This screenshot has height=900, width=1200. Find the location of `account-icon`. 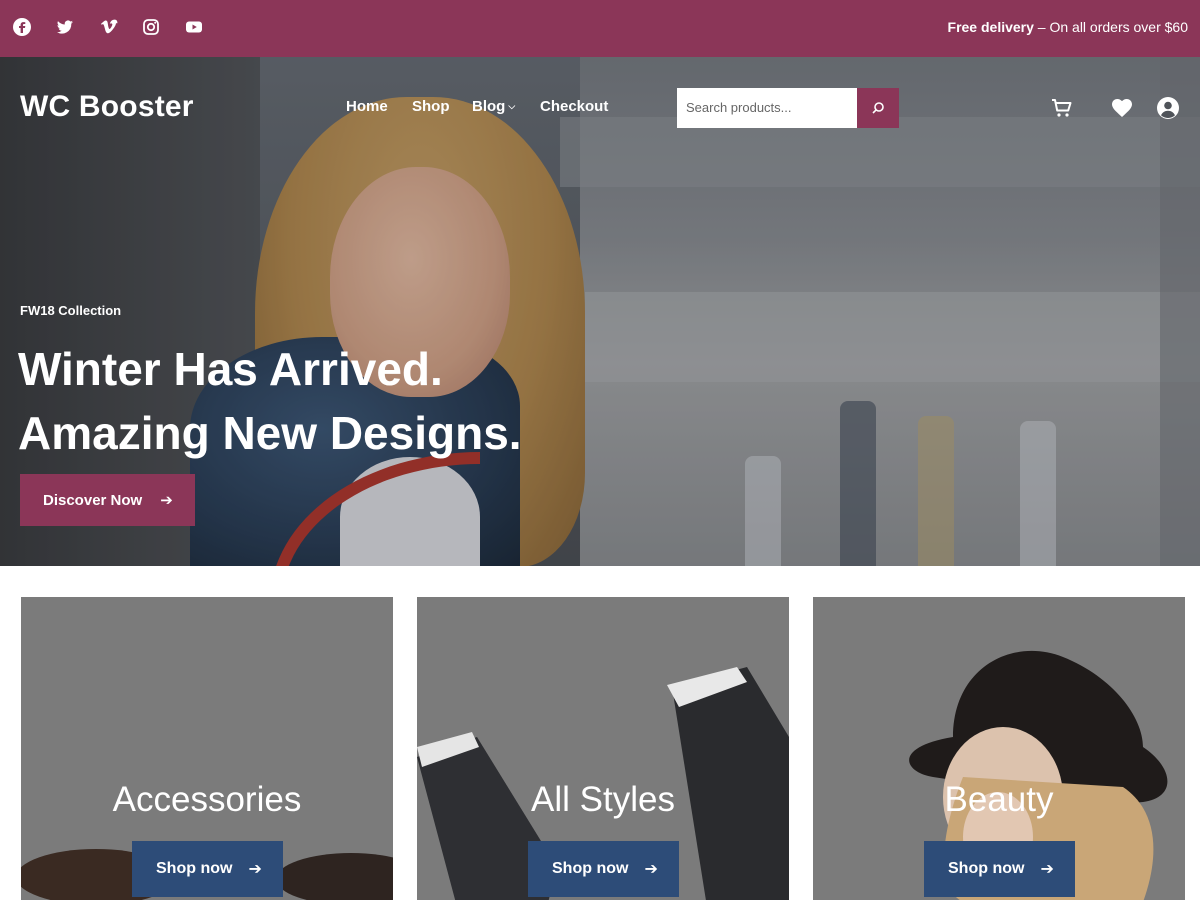

account-icon is located at coordinates (1168, 108).